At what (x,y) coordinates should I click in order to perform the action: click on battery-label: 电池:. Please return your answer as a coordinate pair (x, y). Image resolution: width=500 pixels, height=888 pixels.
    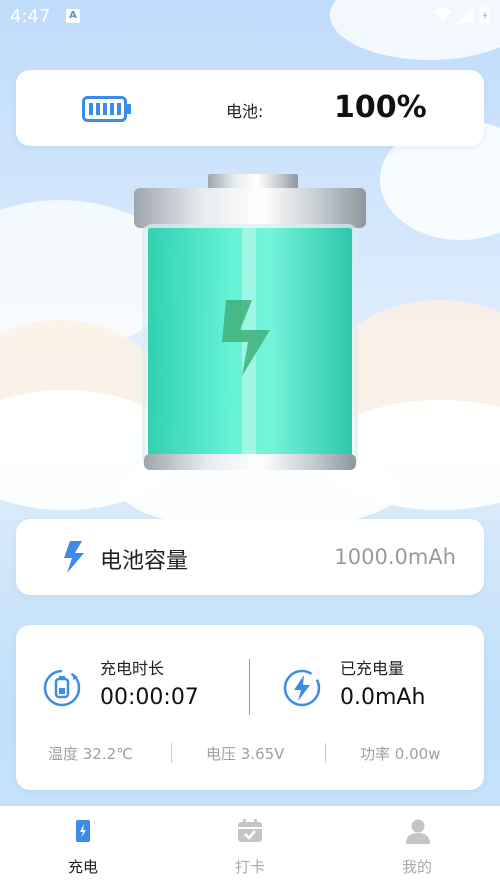
    Looking at the image, I should click on (245, 111).